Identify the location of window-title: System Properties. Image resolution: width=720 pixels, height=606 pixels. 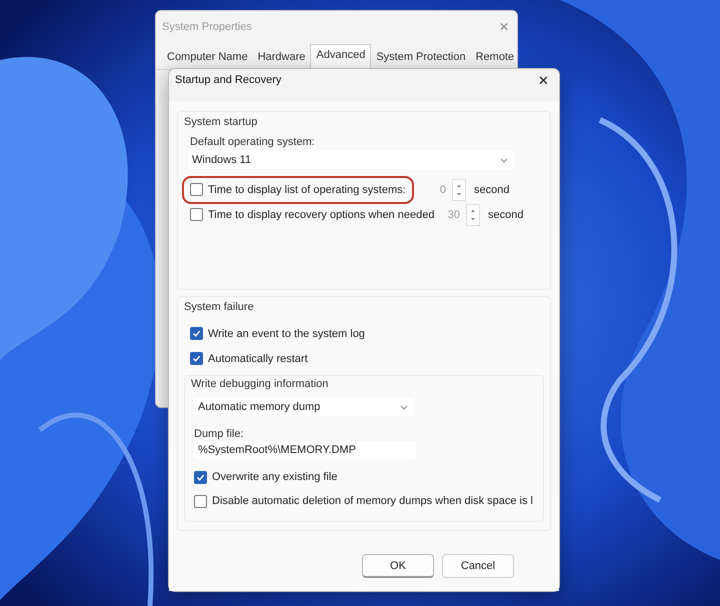
(207, 27).